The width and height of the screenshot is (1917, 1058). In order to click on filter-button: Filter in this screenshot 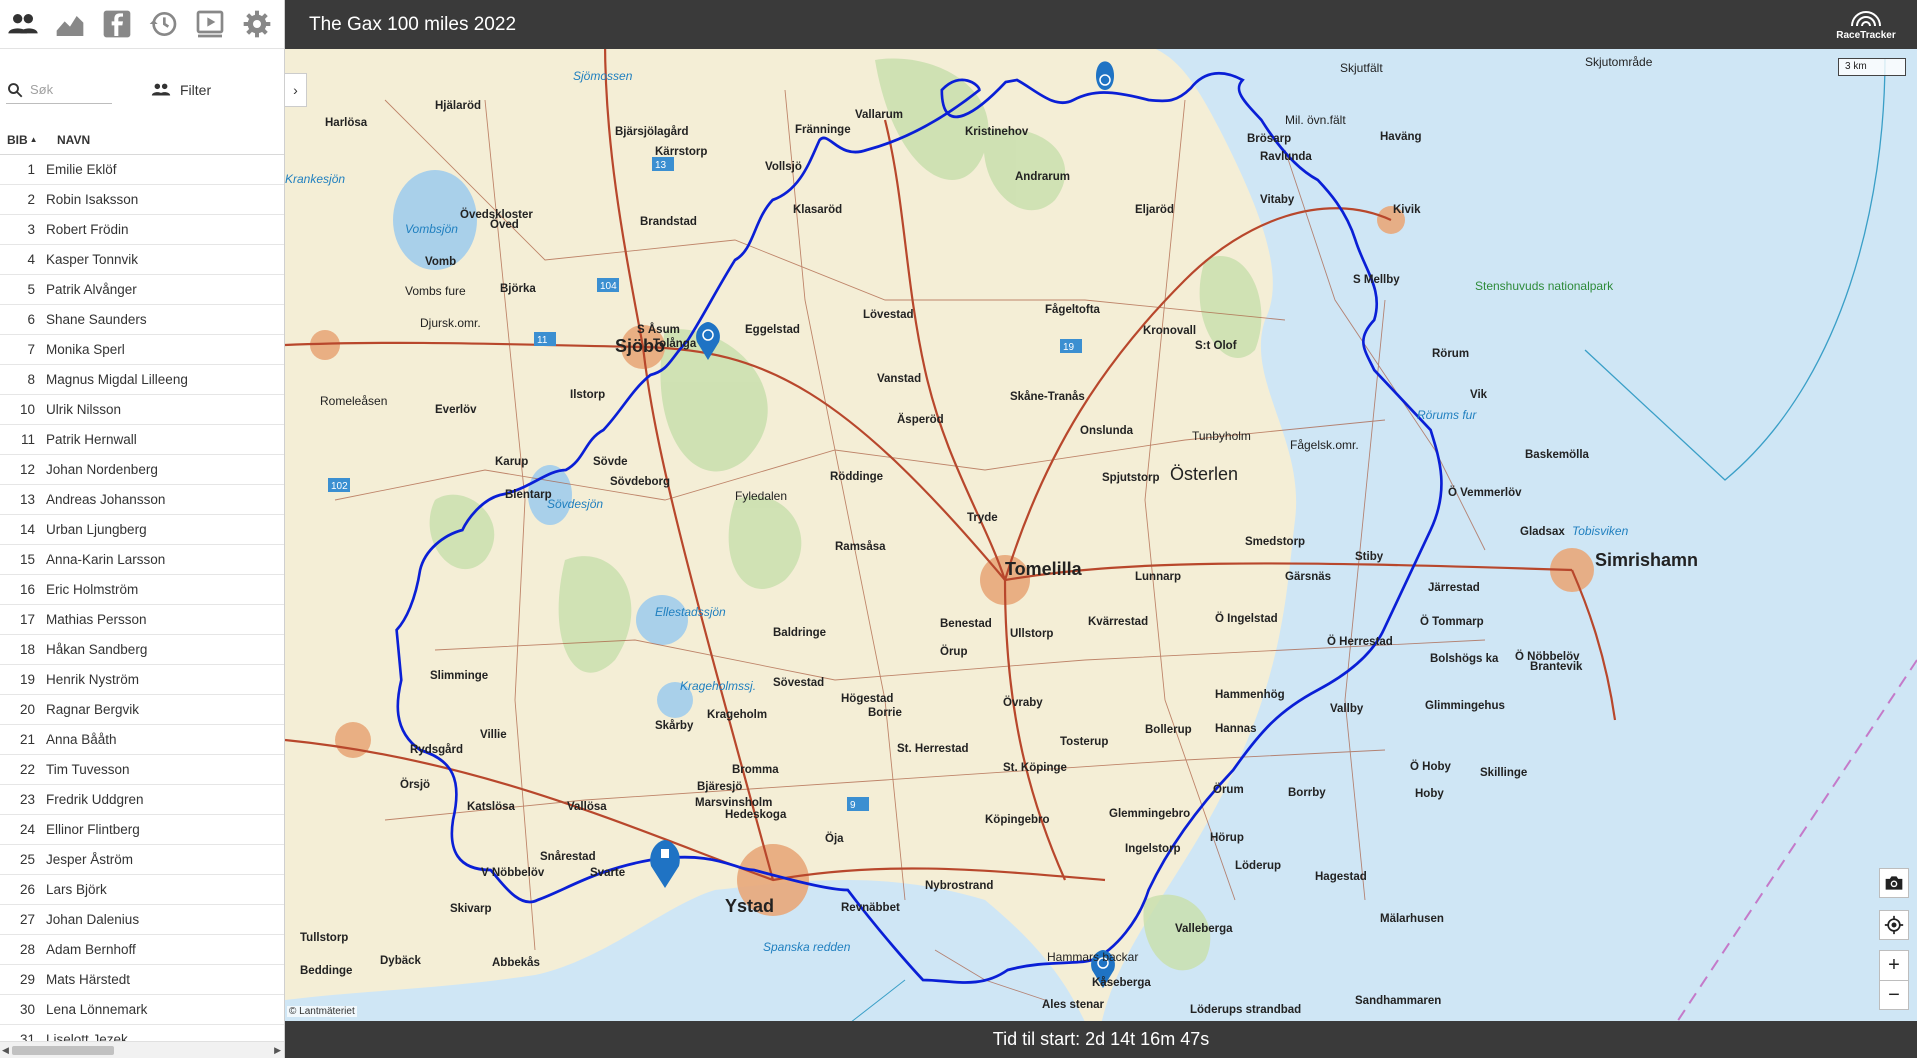, I will do `click(180, 90)`.